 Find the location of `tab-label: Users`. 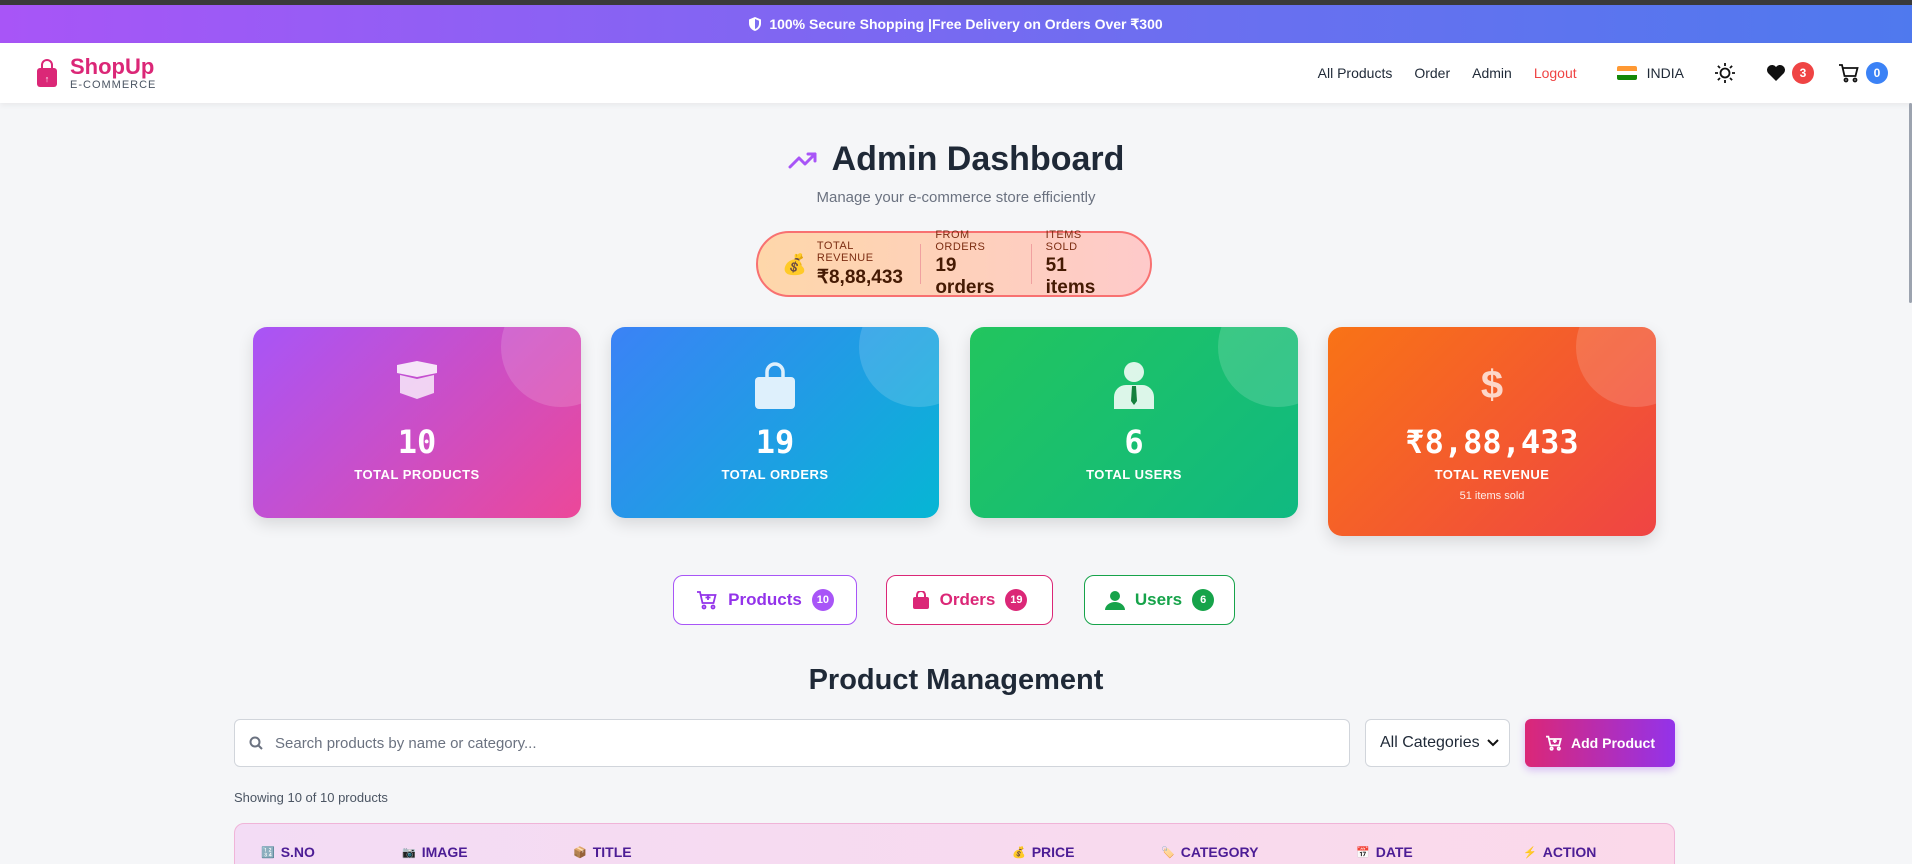

tab-label: Users is located at coordinates (1158, 599).